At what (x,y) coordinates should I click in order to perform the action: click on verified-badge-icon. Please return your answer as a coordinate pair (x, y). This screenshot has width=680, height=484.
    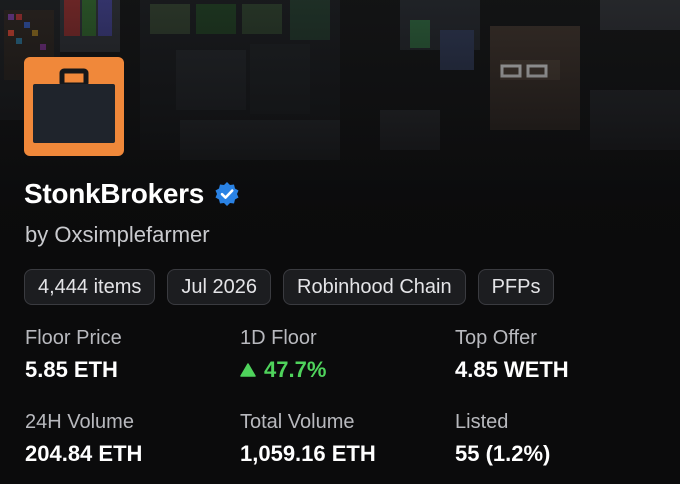
    Looking at the image, I should click on (227, 194).